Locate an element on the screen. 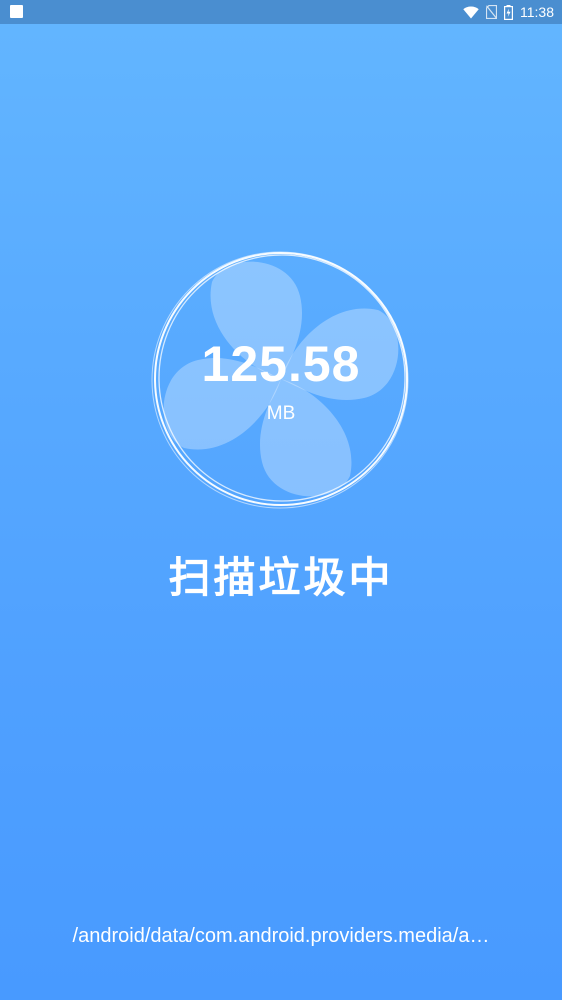  wifi-icon is located at coordinates (471, 12).